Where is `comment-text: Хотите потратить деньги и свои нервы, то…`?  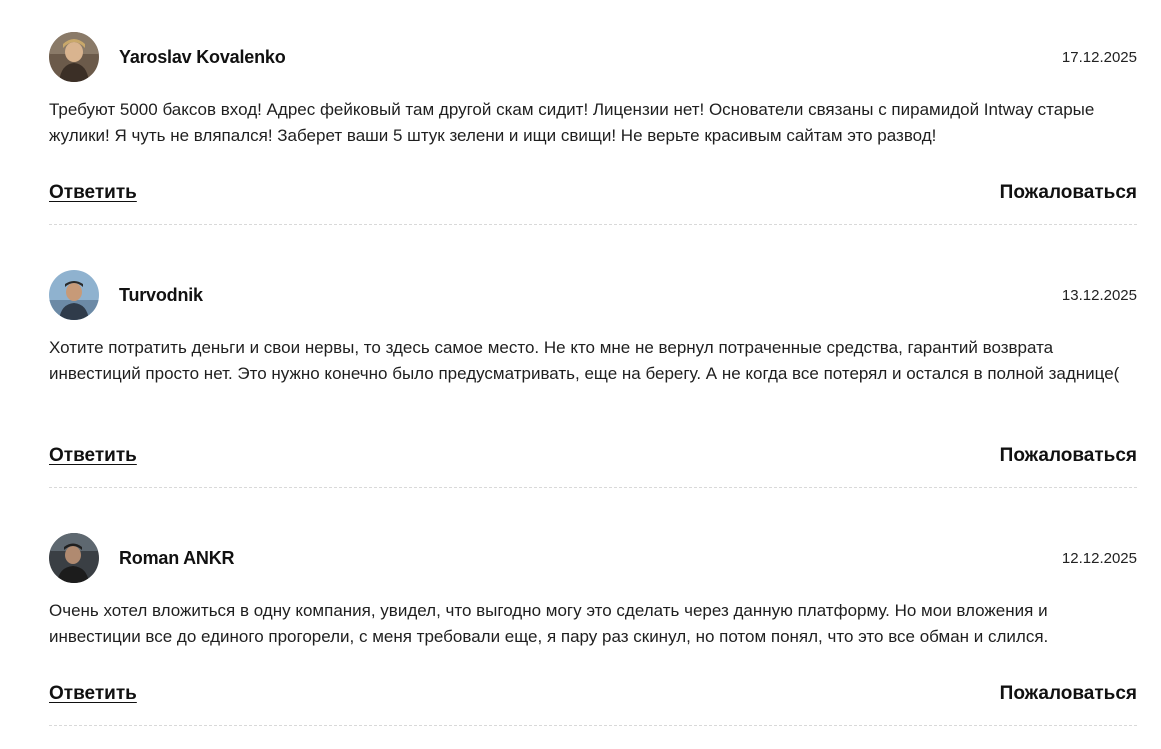
comment-text: Хотите потратить деньги и свои нервы, то… is located at coordinates (584, 360).